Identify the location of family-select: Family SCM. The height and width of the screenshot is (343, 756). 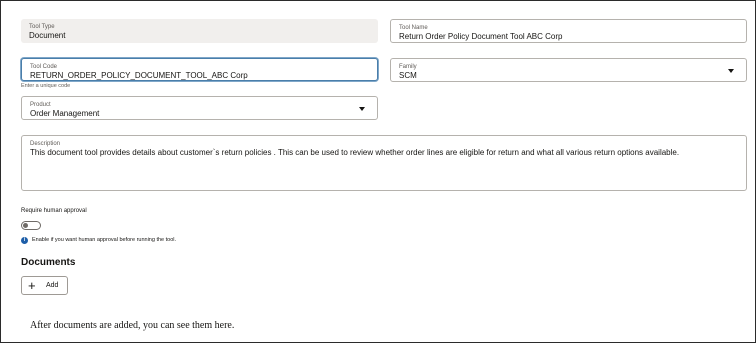
(568, 70).